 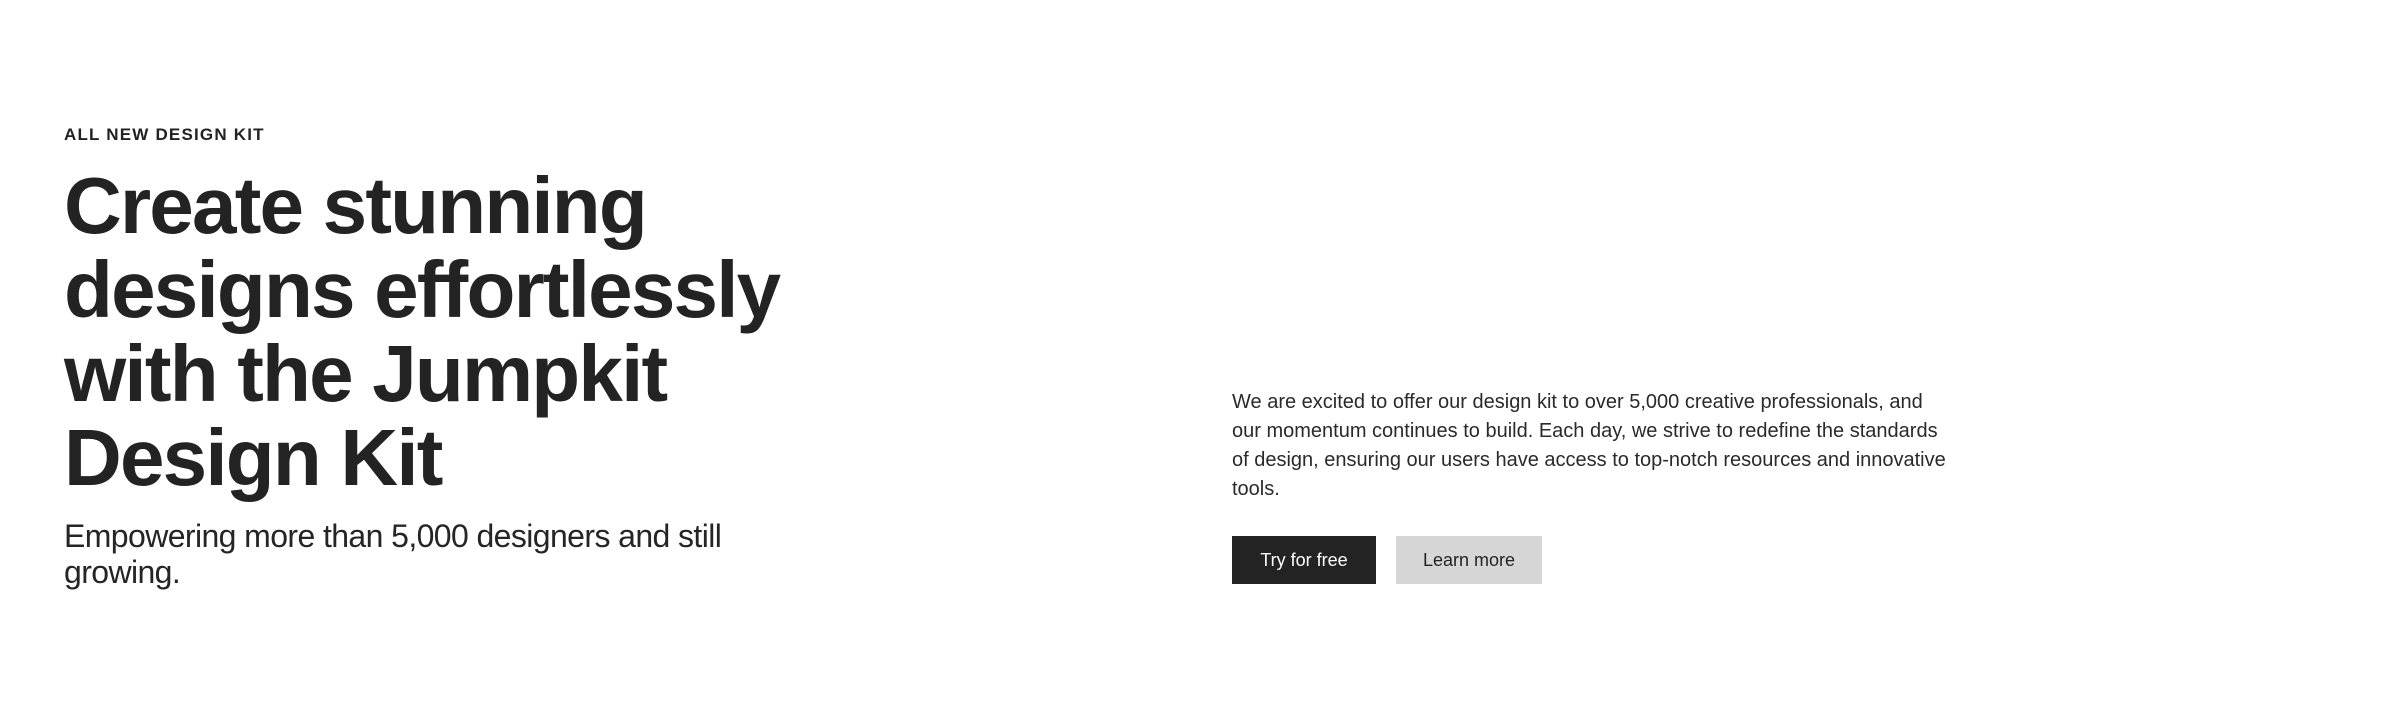 I want to click on try-for-free-button: Try for free, so click(x=1304, y=560).